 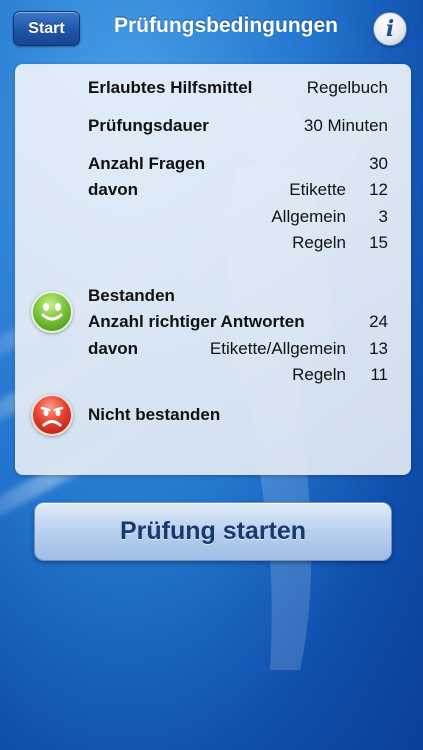 I want to click on passed-row: Bestanden, so click(x=238, y=297).